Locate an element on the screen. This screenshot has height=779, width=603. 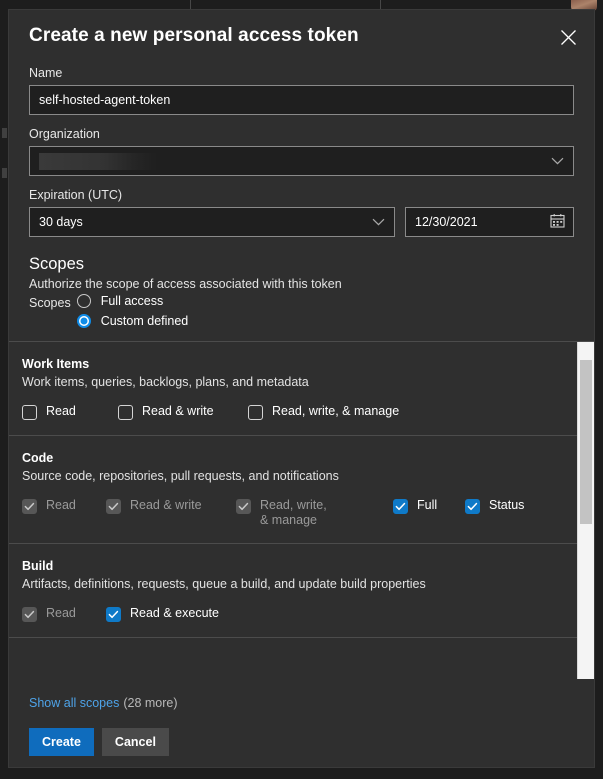
dialog-title: Create a new personal access token is located at coordinates (194, 35).